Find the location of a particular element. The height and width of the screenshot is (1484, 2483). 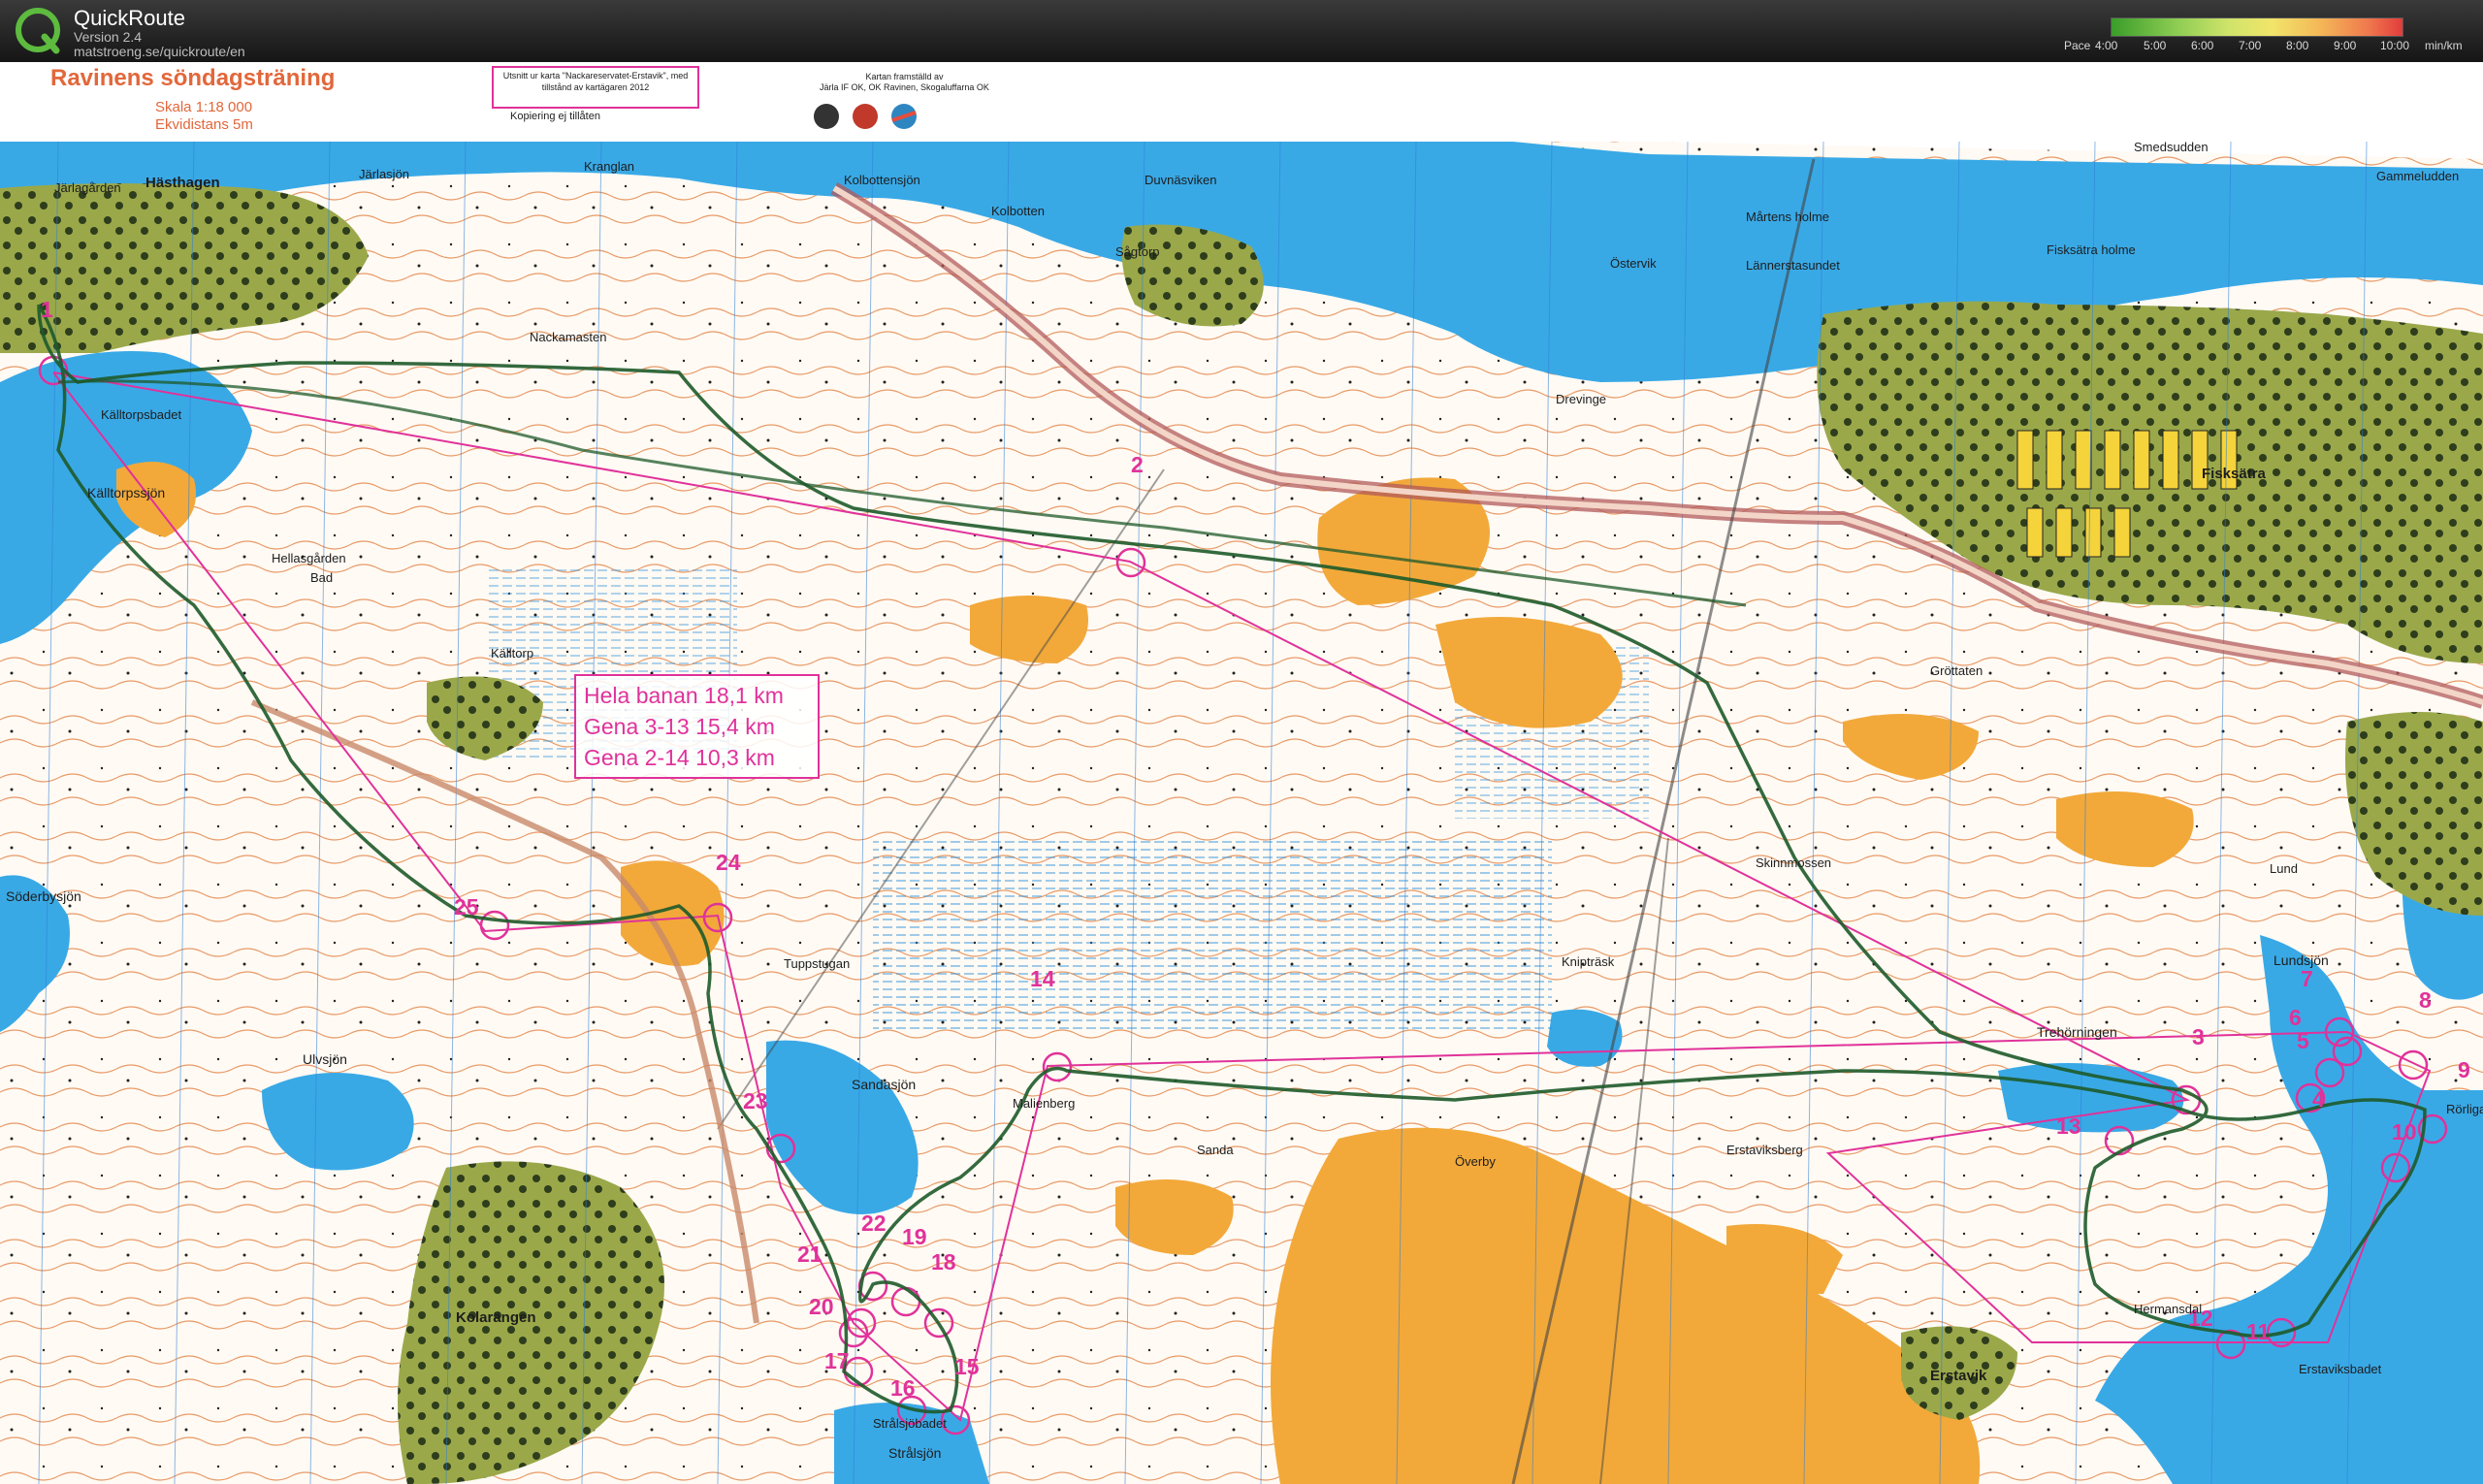

map-title: Ravinens söndagsträning is located at coordinates (193, 78).